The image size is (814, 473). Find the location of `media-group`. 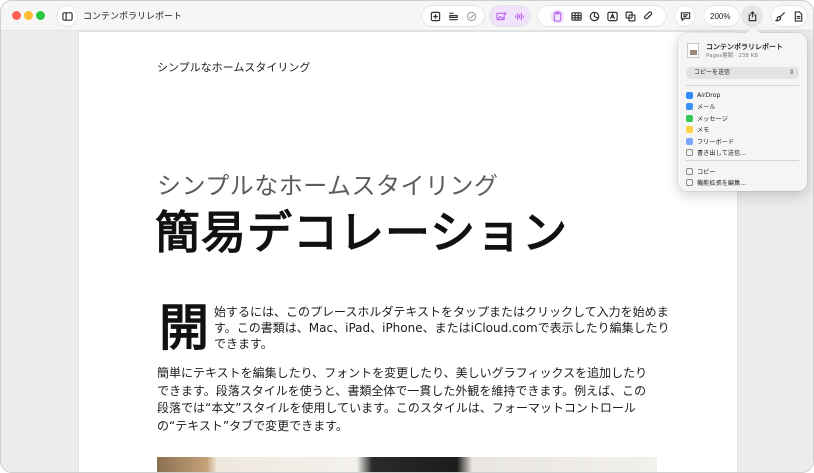

media-group is located at coordinates (510, 16).